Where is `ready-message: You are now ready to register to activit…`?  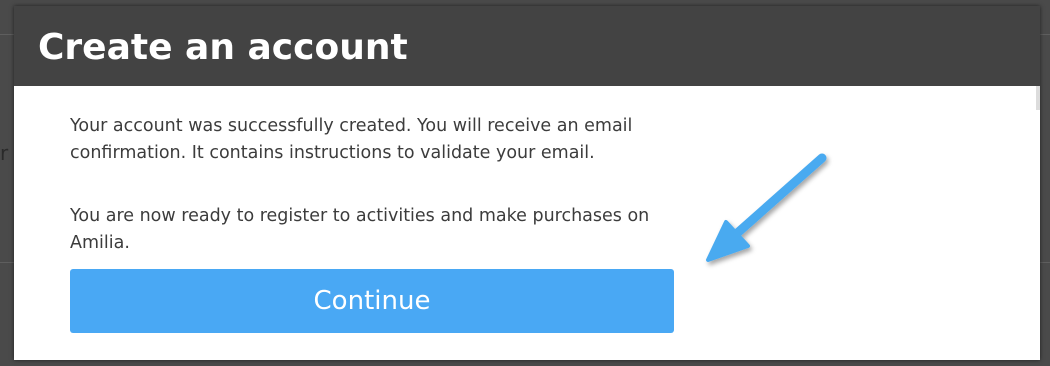
ready-message: You are now ready to register to activit… is located at coordinates (360, 229).